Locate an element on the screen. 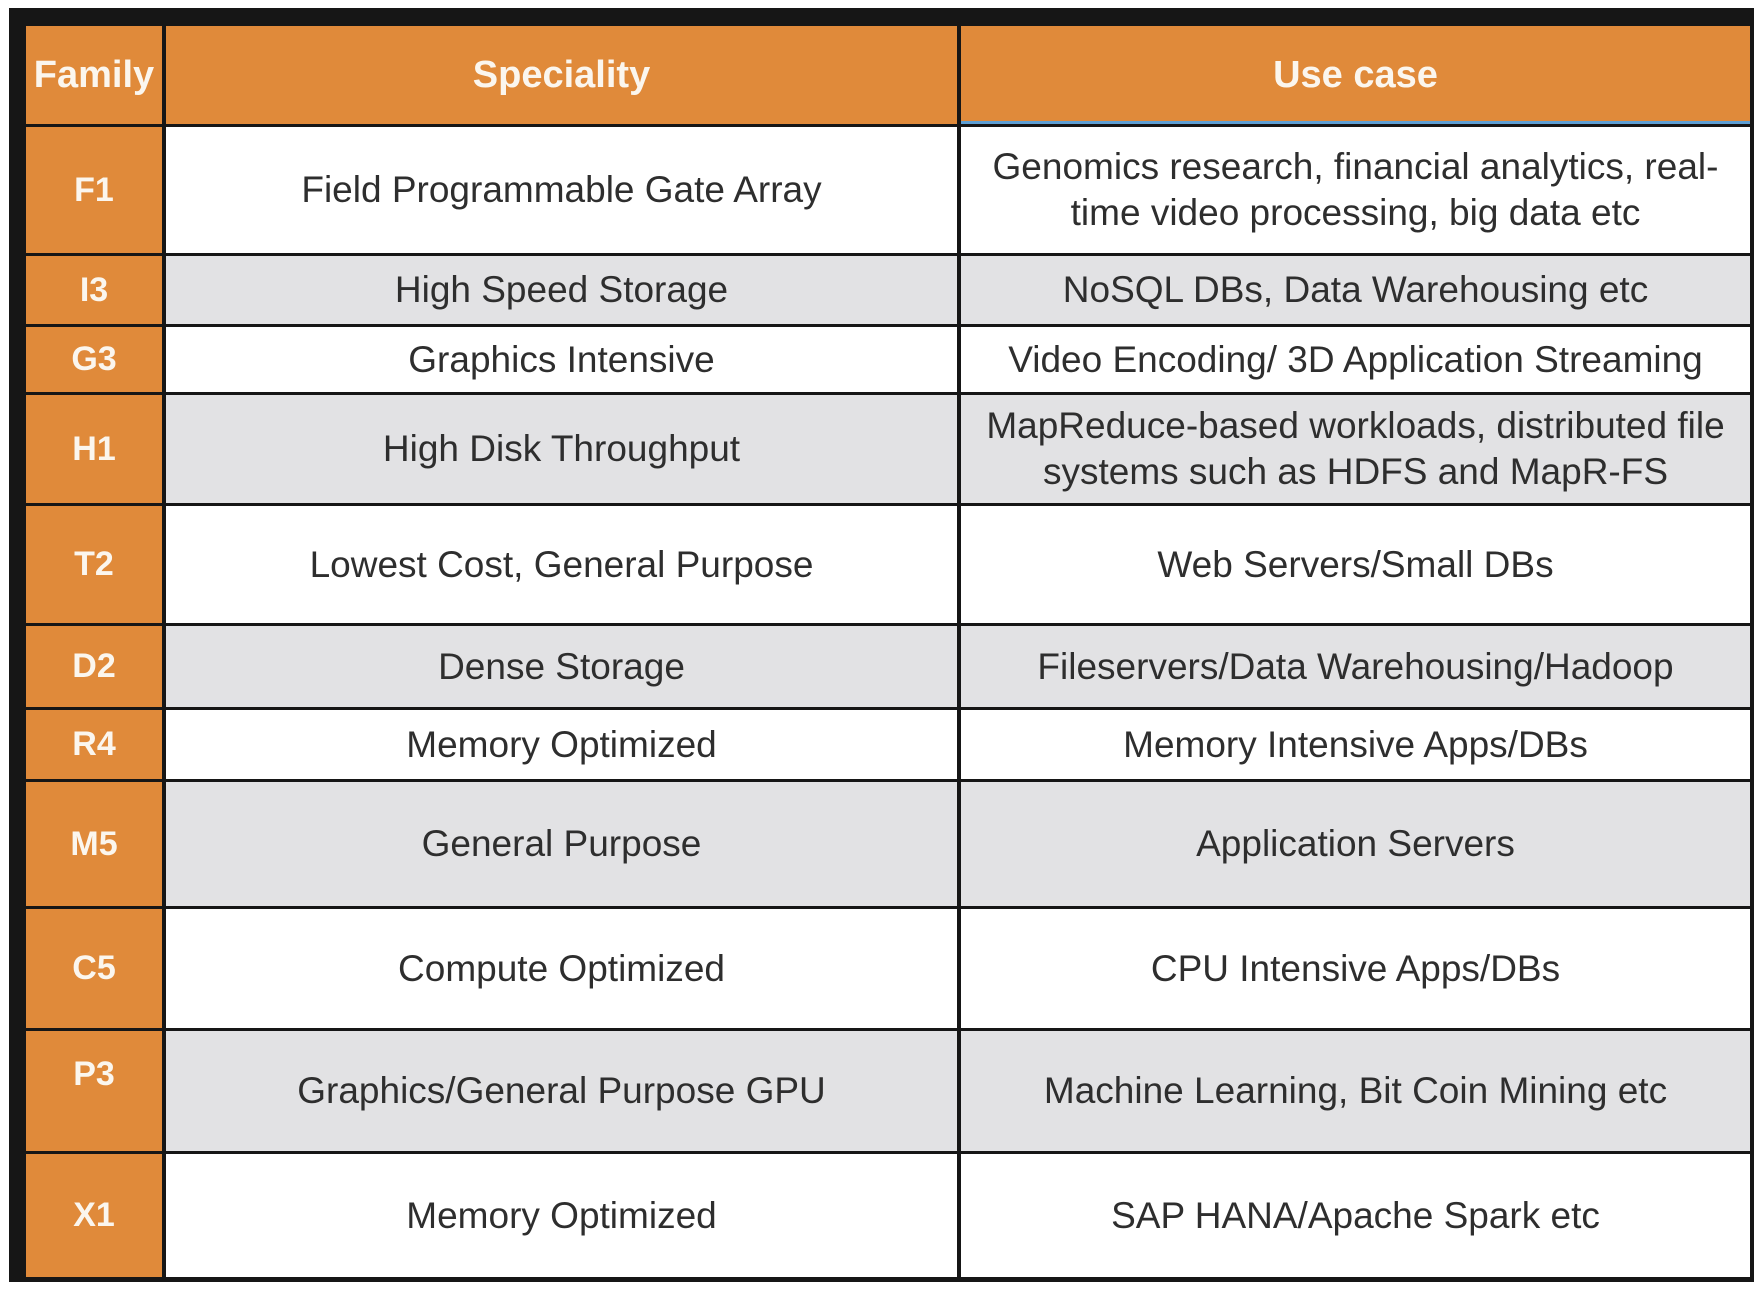 This screenshot has width=1763, height=1305. use-case-cell: SAP HANA/Apache Spark etc is located at coordinates (1355, 1215).